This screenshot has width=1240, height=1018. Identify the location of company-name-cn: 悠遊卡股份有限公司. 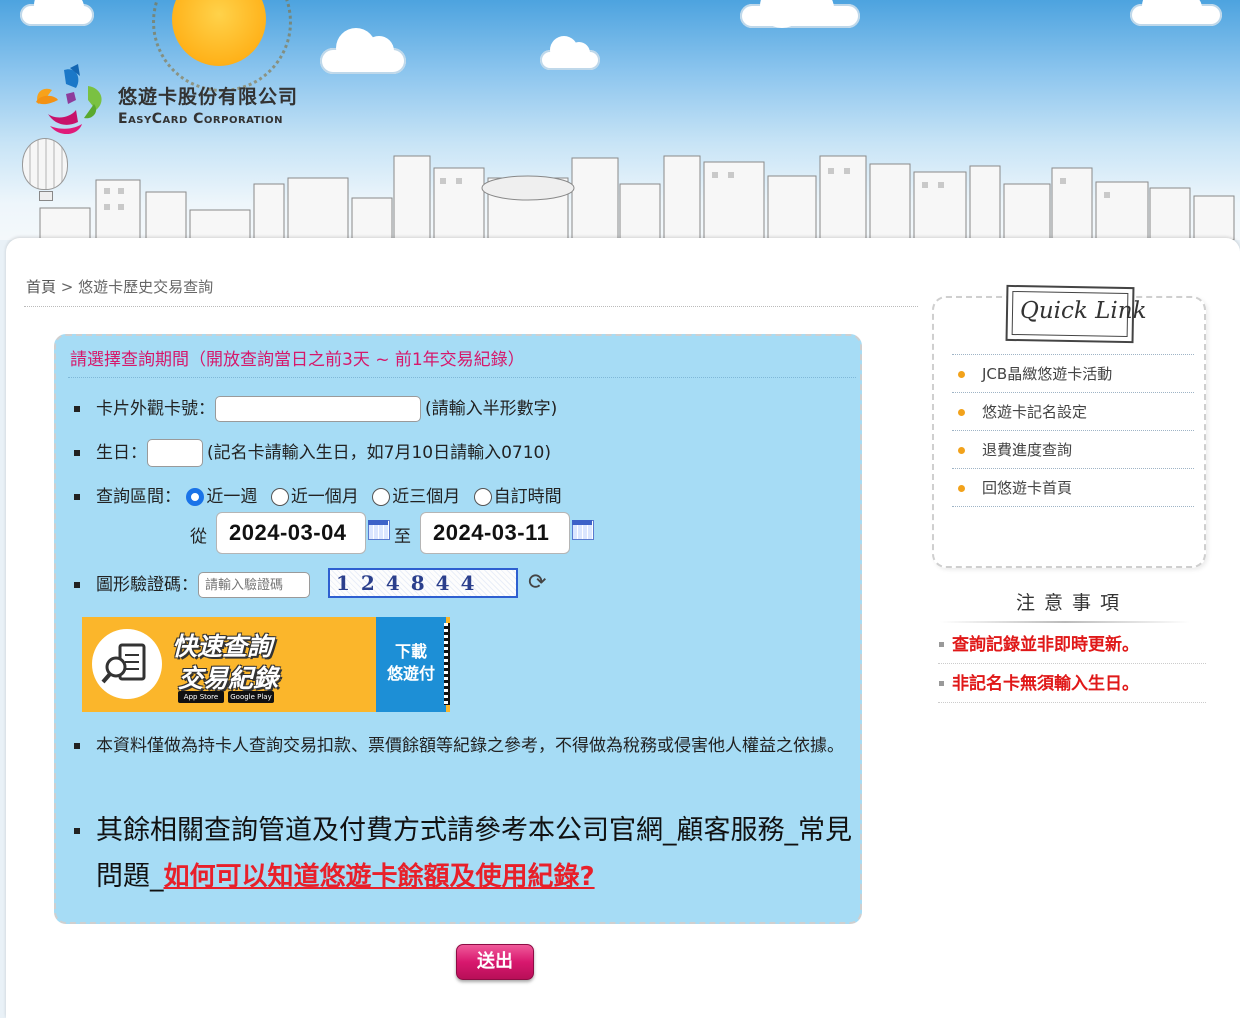
(208, 97).